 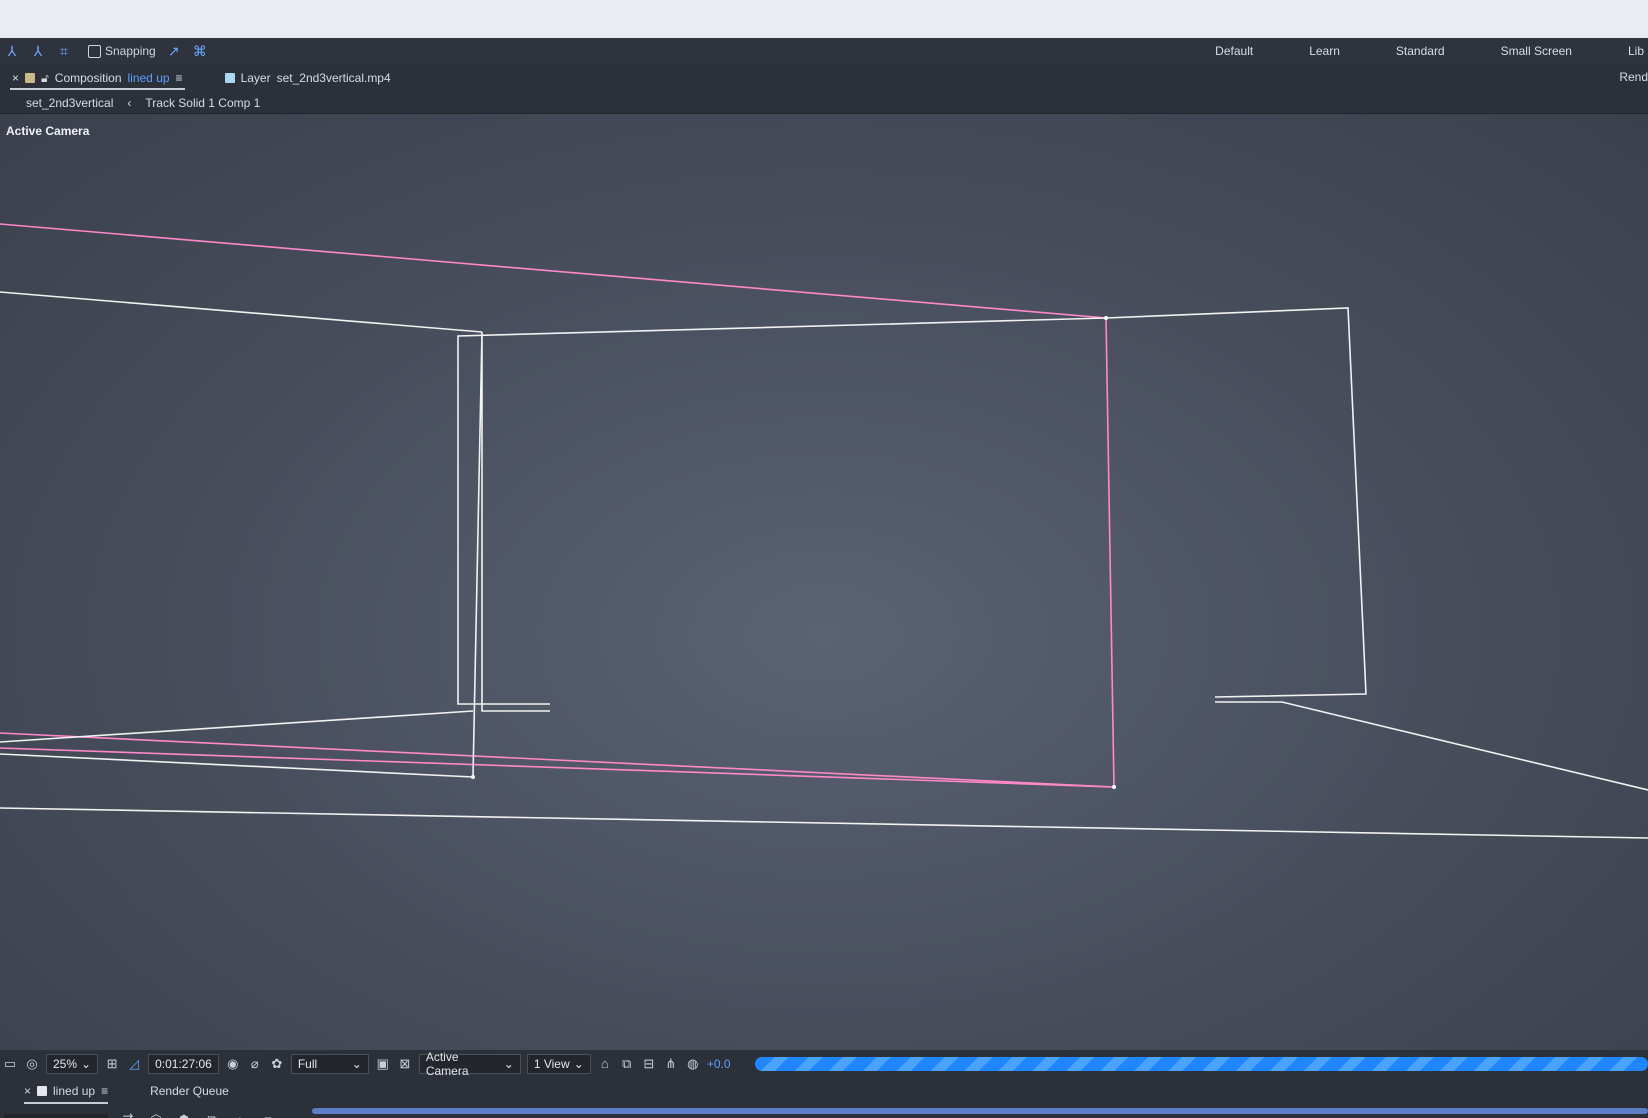 What do you see at coordinates (69, 103) in the screenshot?
I see `breadcrumb-item: set_2nd3vertical` at bounding box center [69, 103].